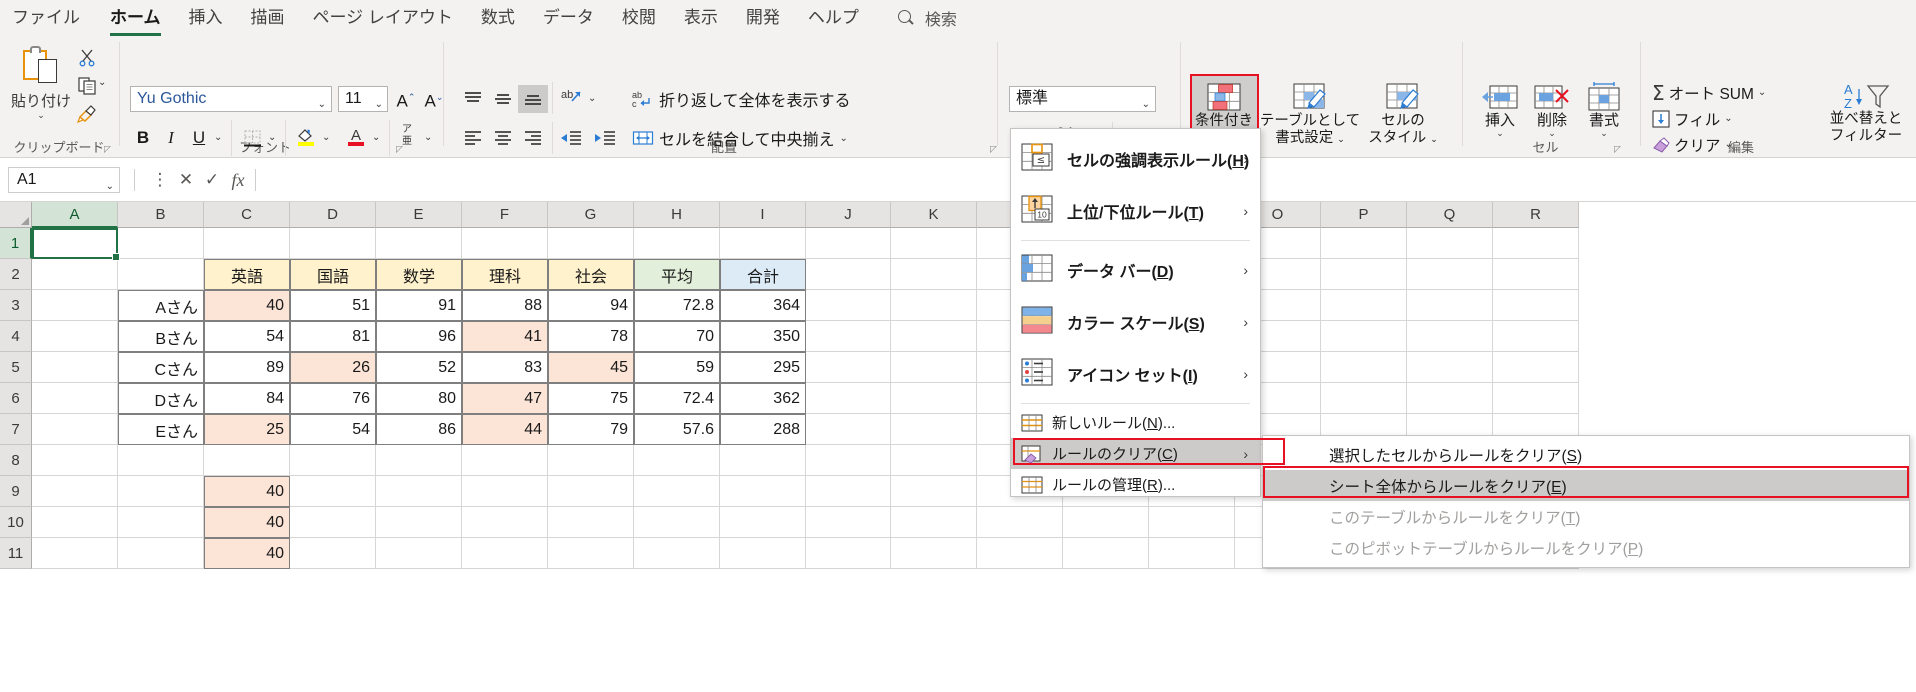 The width and height of the screenshot is (1916, 692). I want to click on tab-data: データ, so click(568, 18).